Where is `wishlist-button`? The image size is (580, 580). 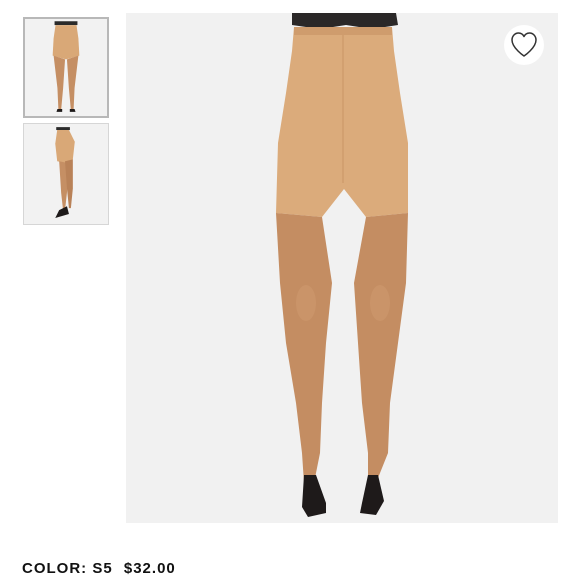
wishlist-button is located at coordinates (524, 45).